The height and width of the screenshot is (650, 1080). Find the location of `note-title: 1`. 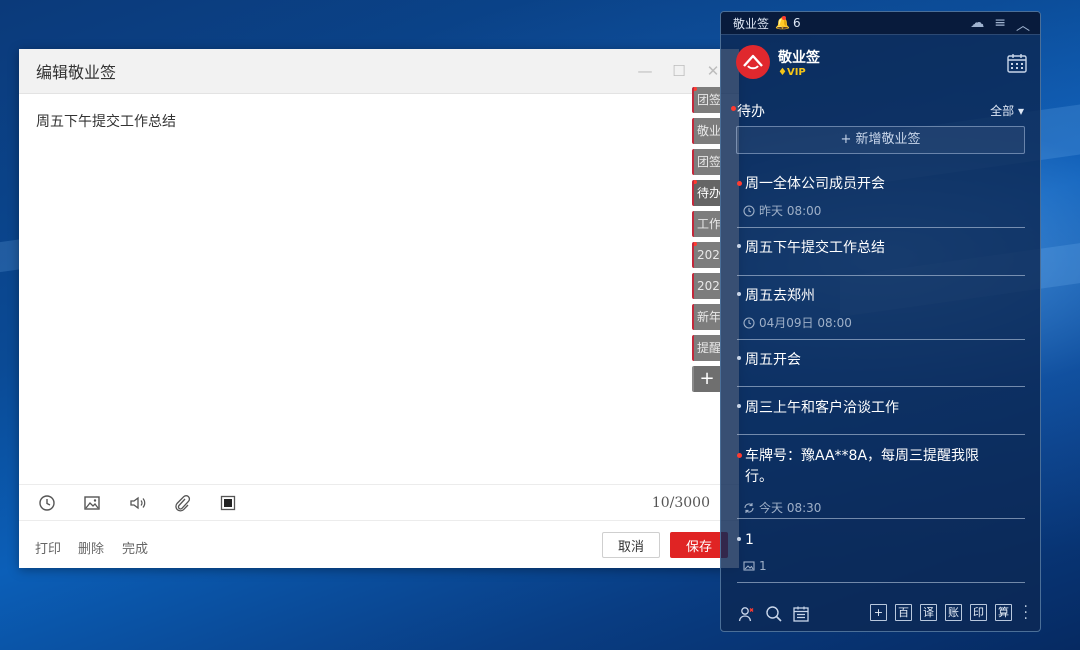

note-title: 1 is located at coordinates (749, 540).